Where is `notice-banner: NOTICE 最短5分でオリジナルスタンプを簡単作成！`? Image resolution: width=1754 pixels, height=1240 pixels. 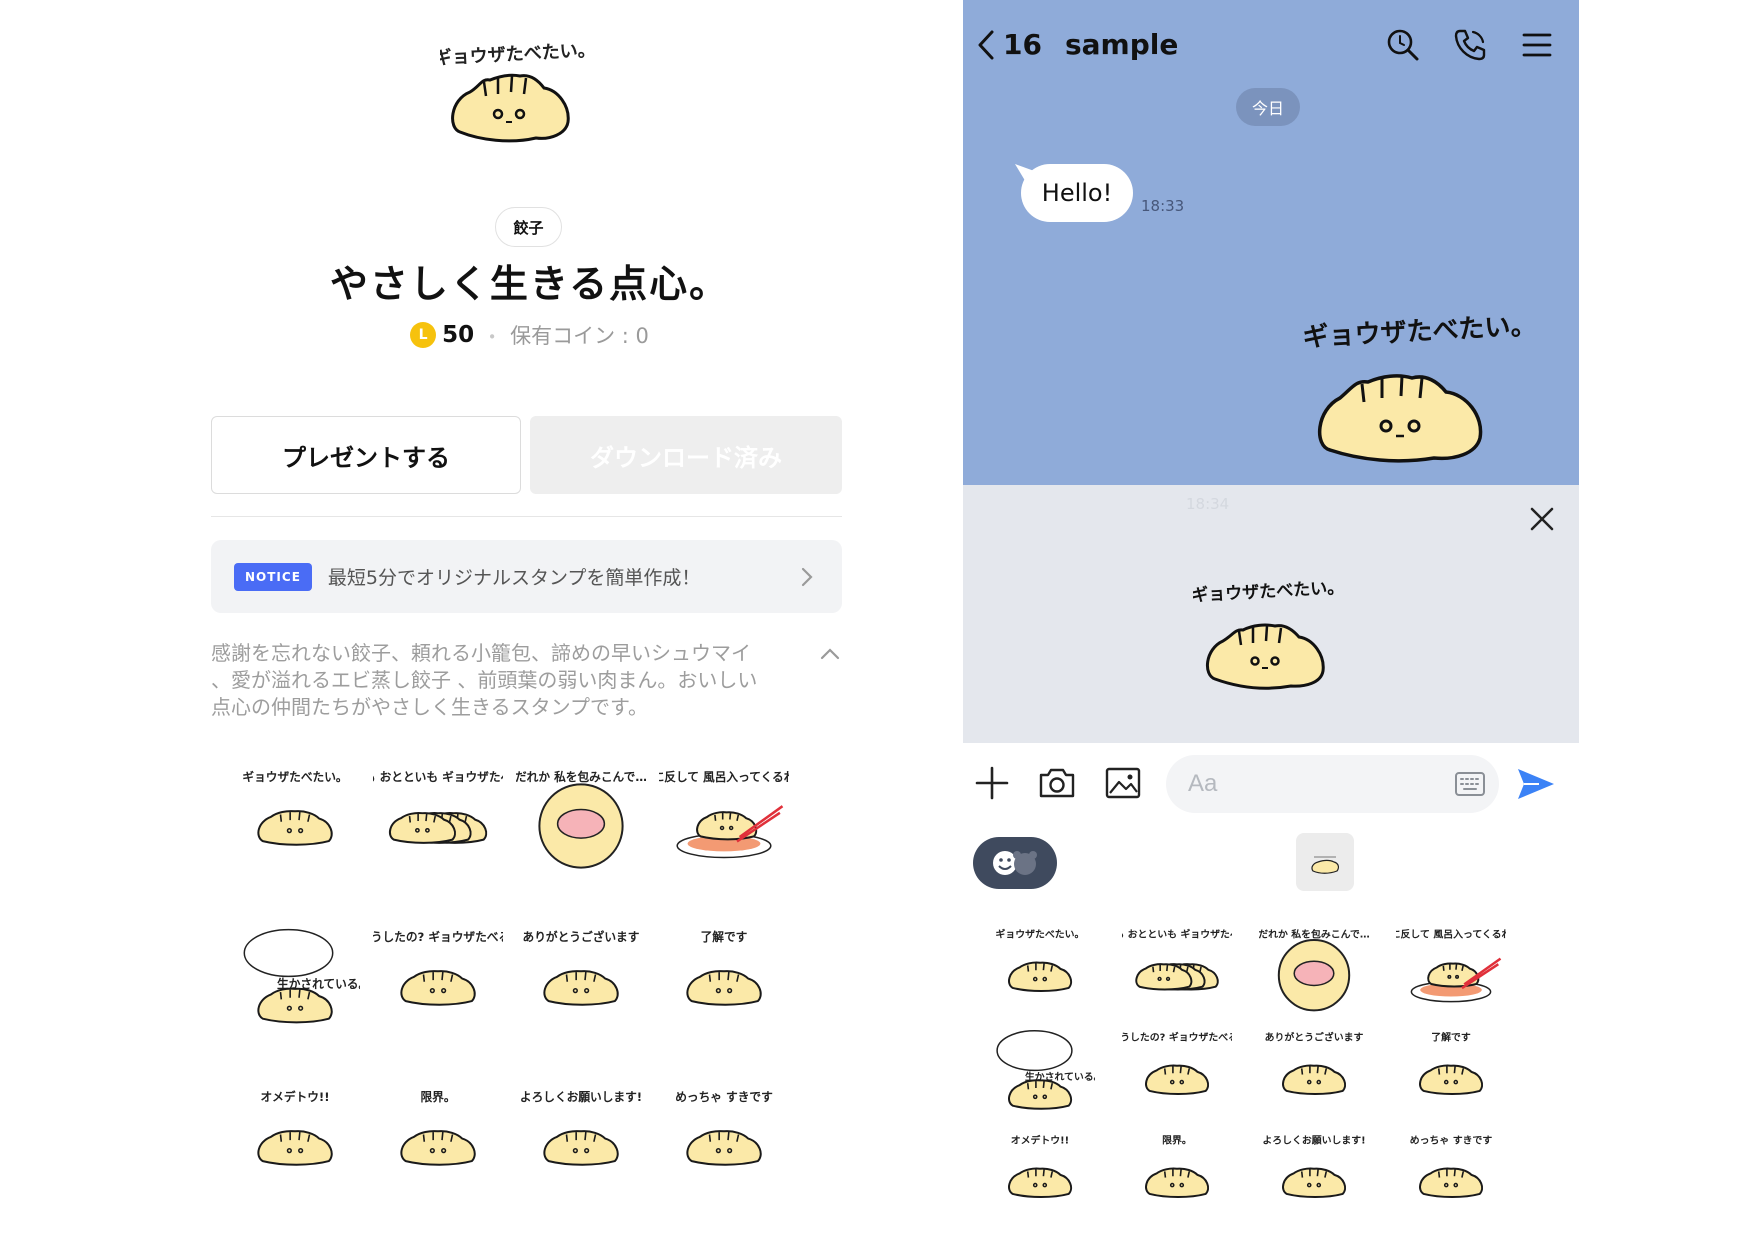
notice-banner: NOTICE 最短5分でオリジナルスタンプを簡単作成！ is located at coordinates (526, 576).